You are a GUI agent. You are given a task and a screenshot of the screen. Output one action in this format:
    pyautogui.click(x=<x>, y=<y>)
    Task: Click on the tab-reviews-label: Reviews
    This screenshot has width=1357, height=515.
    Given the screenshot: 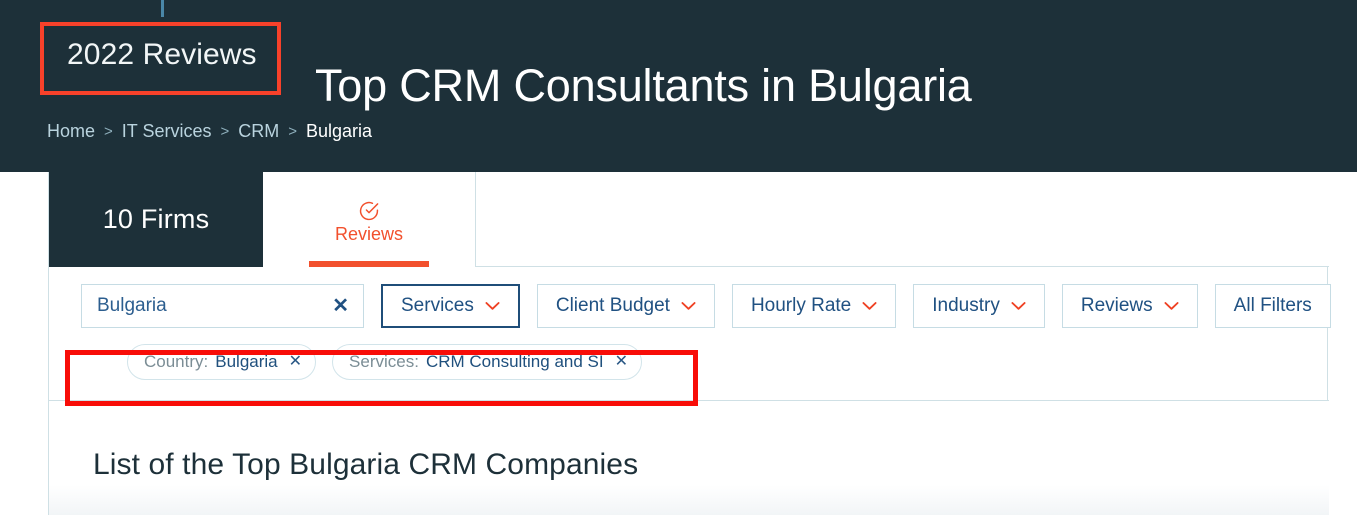 What is the action you would take?
    pyautogui.click(x=369, y=234)
    